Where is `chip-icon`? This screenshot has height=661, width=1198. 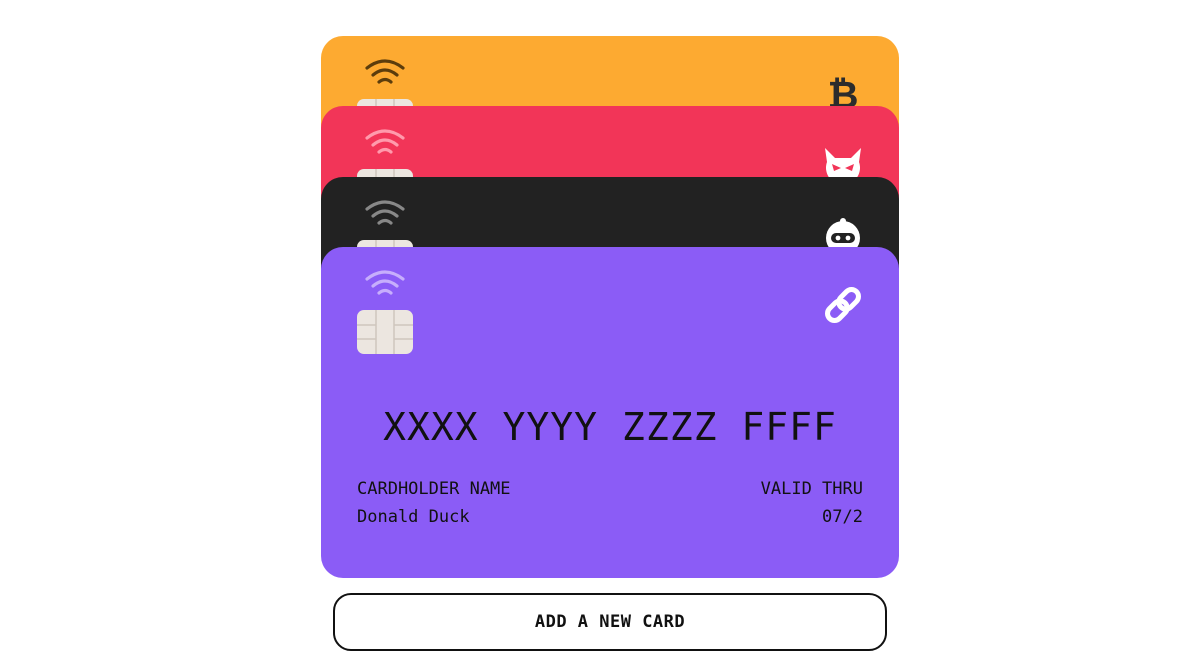
chip-icon is located at coordinates (385, 332).